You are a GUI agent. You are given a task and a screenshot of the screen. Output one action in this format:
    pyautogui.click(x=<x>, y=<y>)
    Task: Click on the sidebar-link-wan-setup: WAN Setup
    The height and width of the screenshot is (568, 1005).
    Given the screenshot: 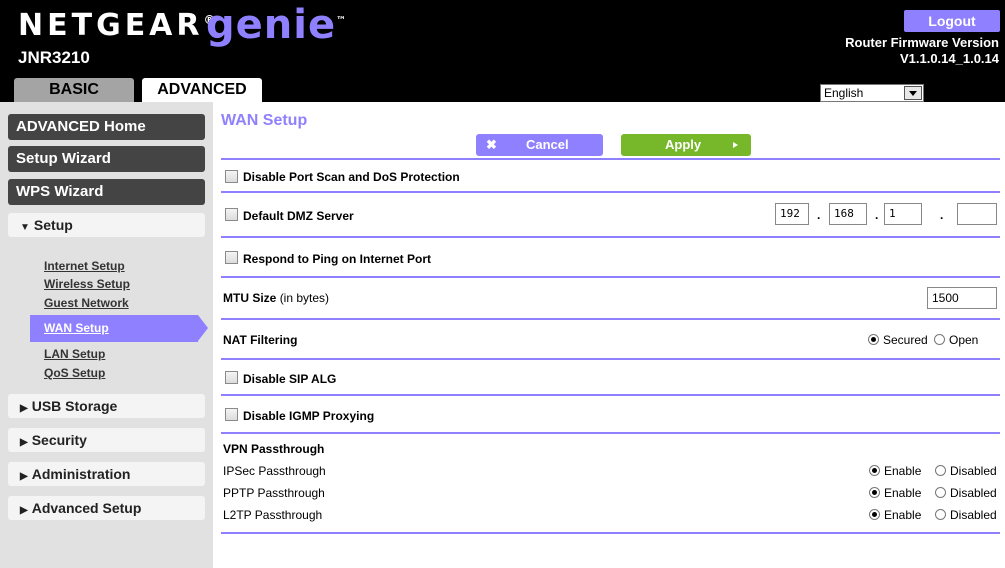 What is the action you would take?
    pyautogui.click(x=119, y=328)
    